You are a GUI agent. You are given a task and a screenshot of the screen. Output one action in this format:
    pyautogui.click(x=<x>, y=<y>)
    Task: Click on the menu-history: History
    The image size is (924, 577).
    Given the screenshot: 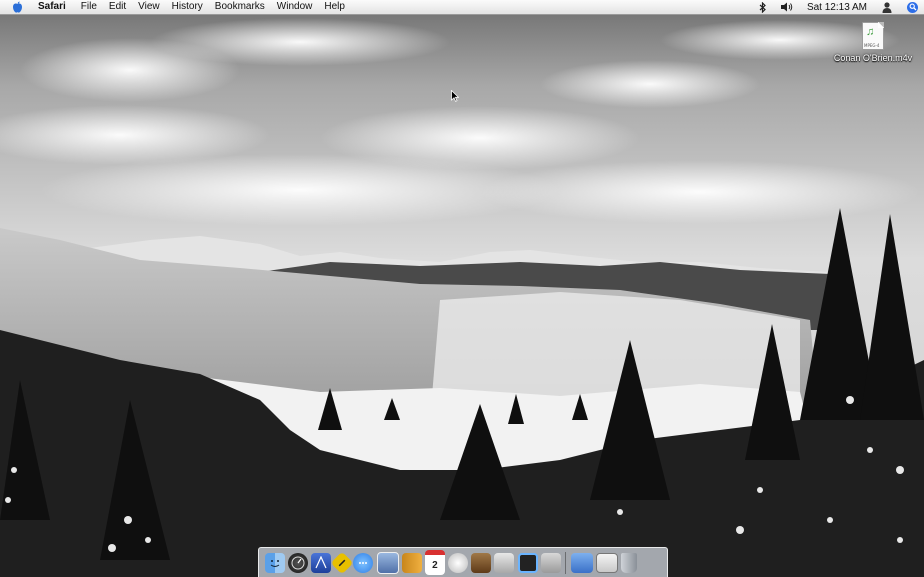 What is the action you would take?
    pyautogui.click(x=187, y=7)
    